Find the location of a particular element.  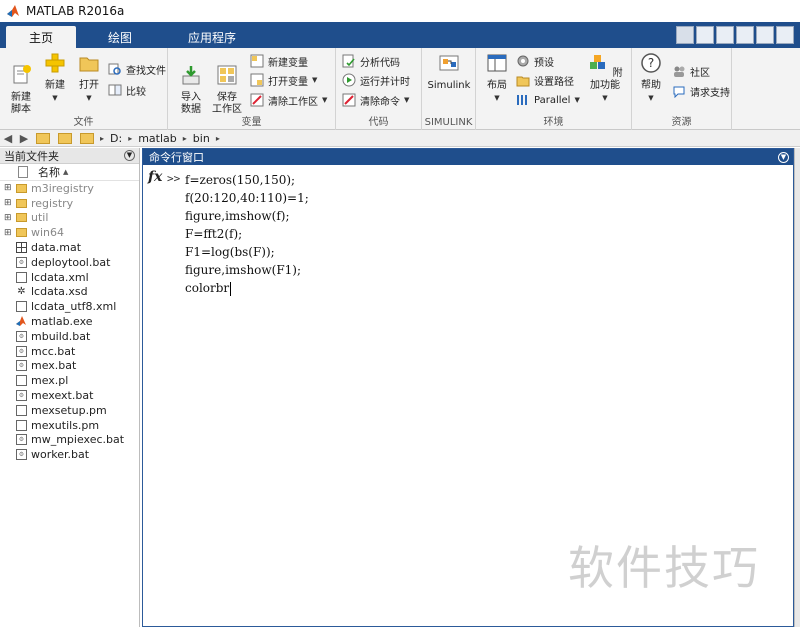

save-icon is located at coordinates (705, 35).